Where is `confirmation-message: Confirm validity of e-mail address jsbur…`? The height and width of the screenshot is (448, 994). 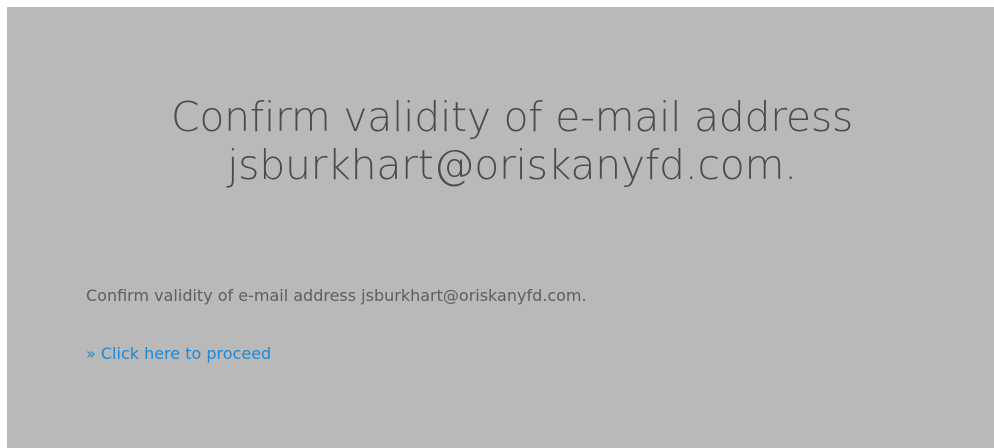 confirmation-message: Confirm validity of e-mail address jsbur… is located at coordinates (336, 295).